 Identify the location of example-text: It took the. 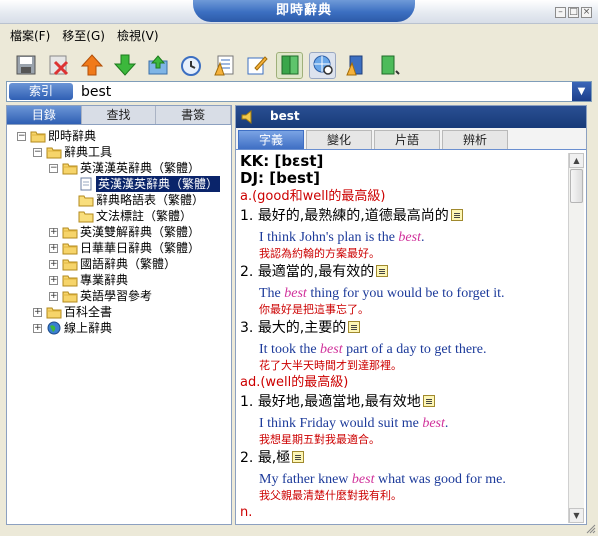
(290, 349).